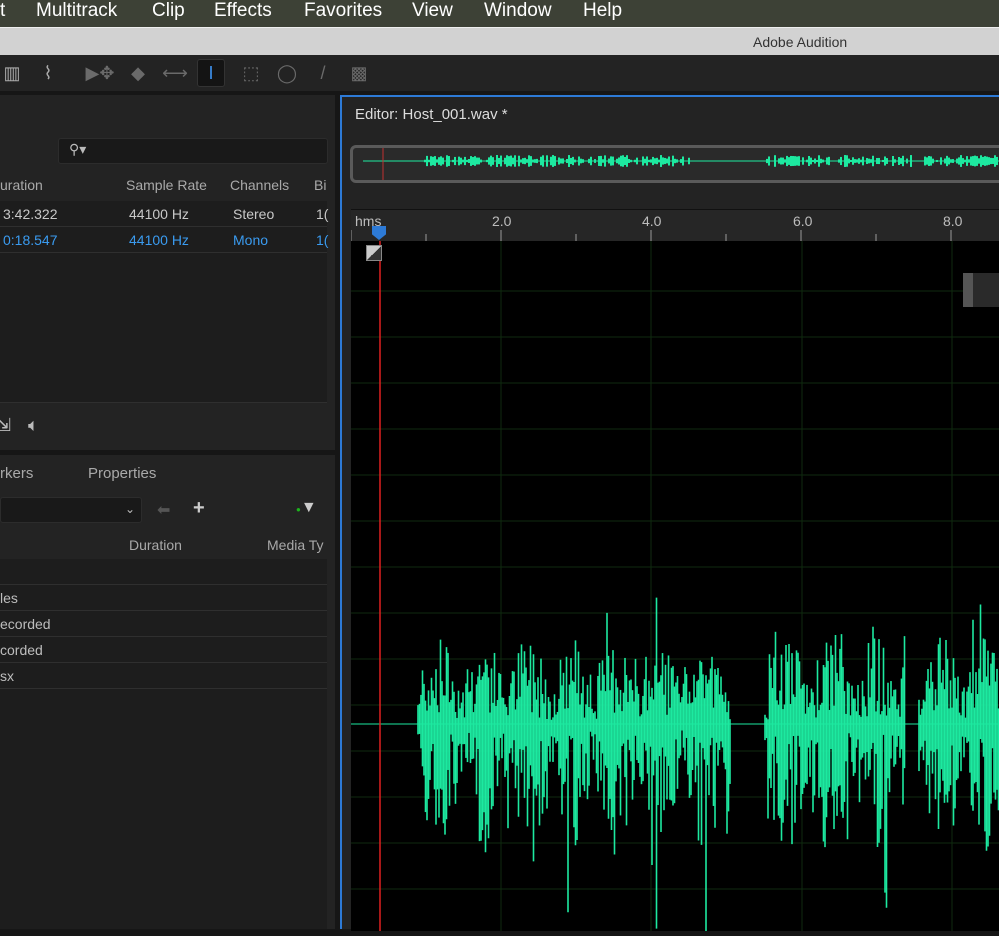 The height and width of the screenshot is (936, 999). Describe the element at coordinates (287, 73) in the screenshot. I see `lasso-icon: ◯` at that location.